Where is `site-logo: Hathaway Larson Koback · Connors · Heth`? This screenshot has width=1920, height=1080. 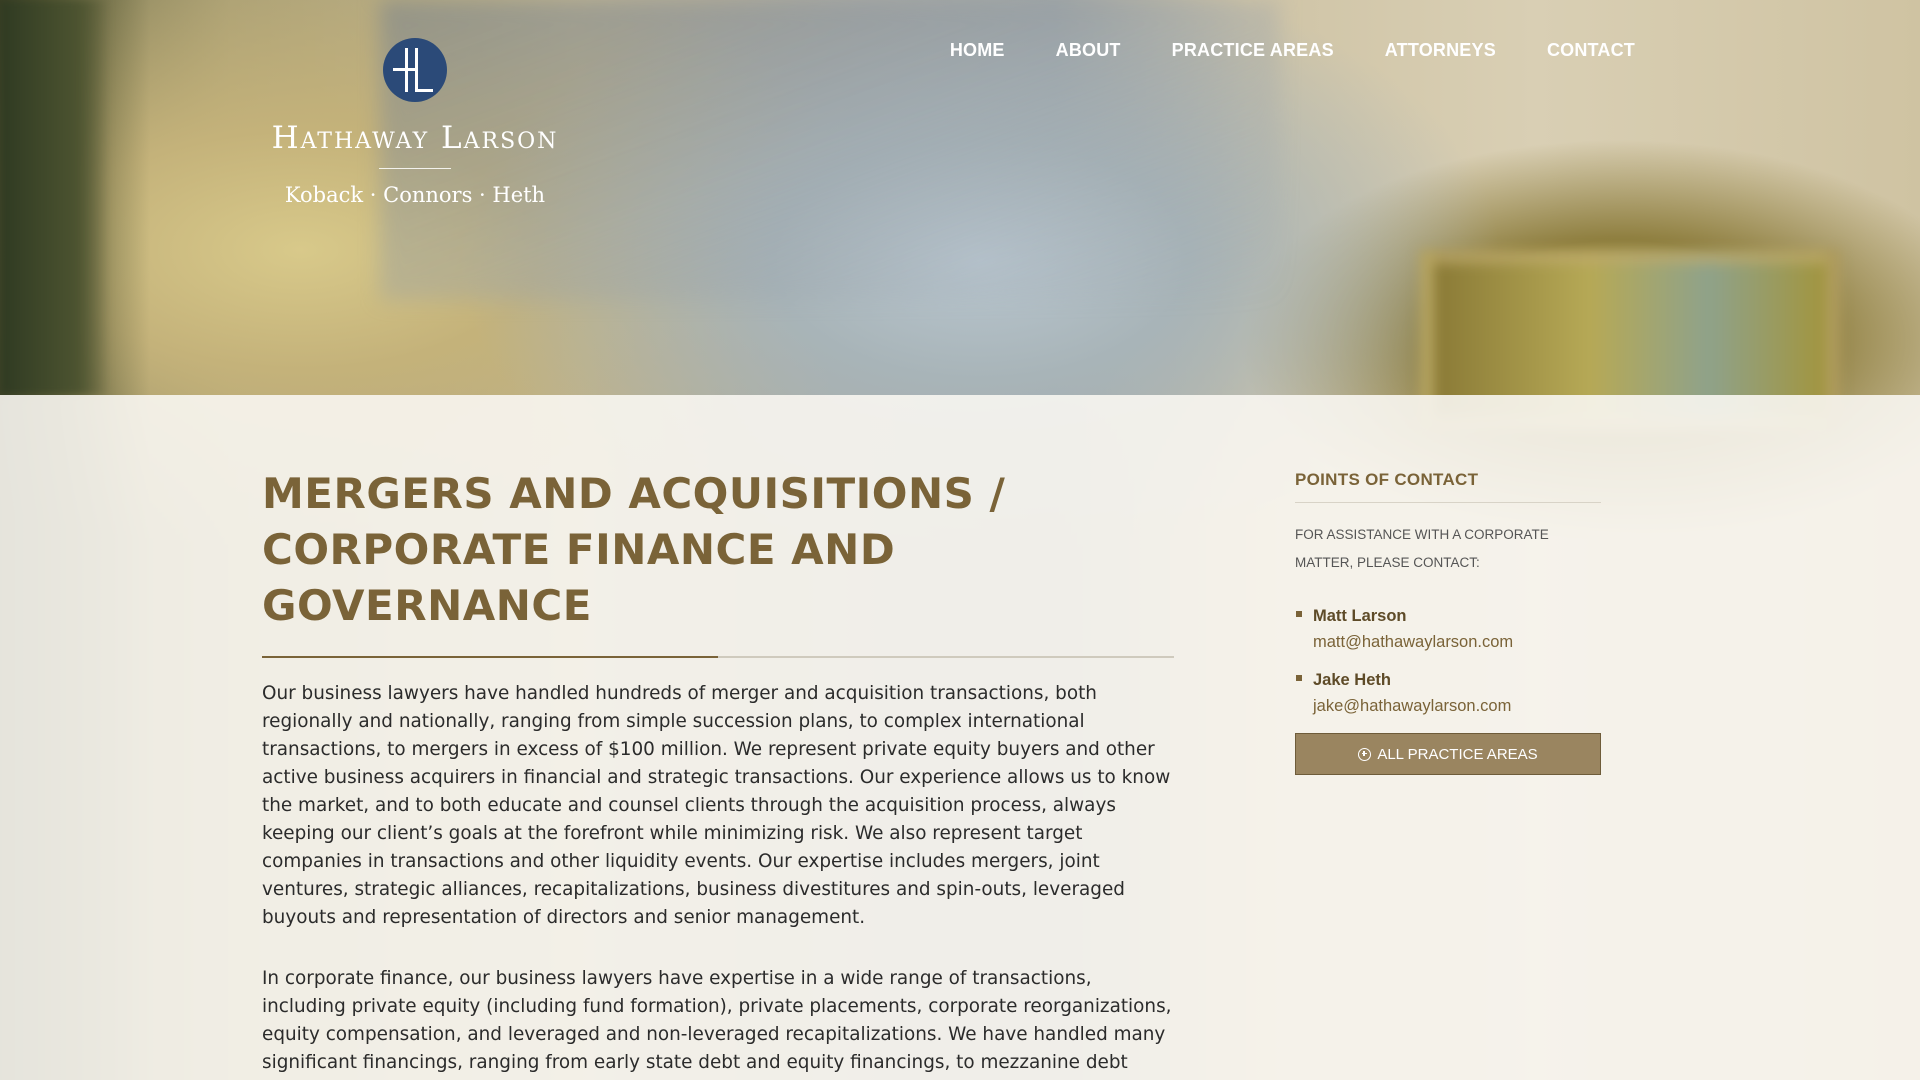 site-logo: Hathaway Larson Koback · Connors · Heth is located at coordinates (415, 122).